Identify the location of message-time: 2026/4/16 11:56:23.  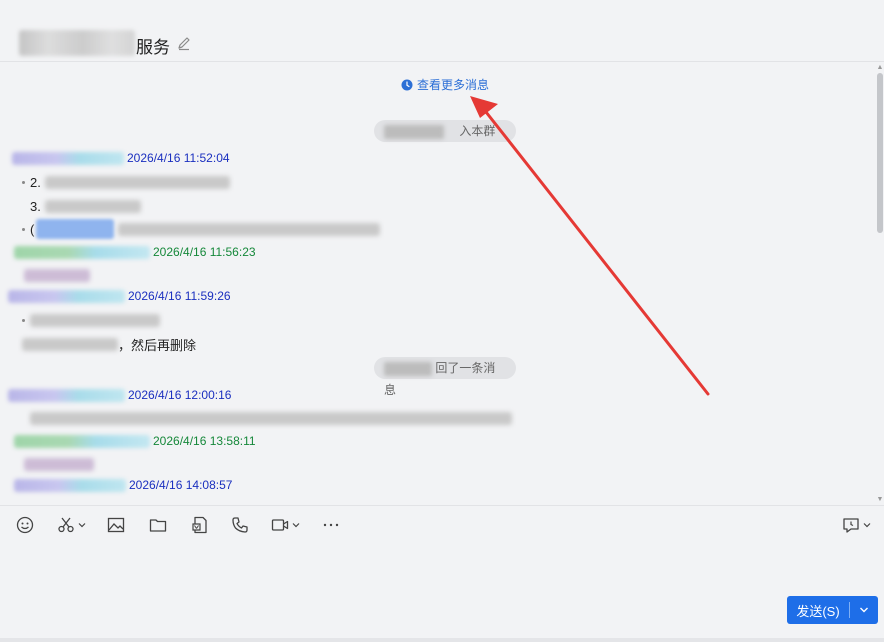
(204, 252).